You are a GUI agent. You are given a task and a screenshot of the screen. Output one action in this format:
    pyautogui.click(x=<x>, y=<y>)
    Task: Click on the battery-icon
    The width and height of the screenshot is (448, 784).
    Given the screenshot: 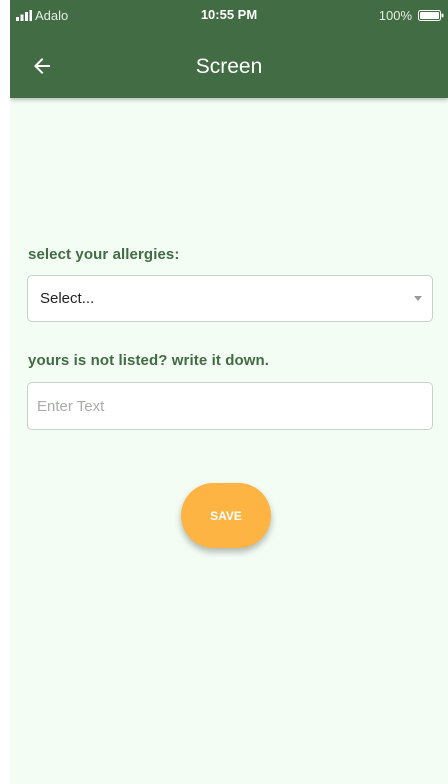 What is the action you would take?
    pyautogui.click(x=431, y=15)
    